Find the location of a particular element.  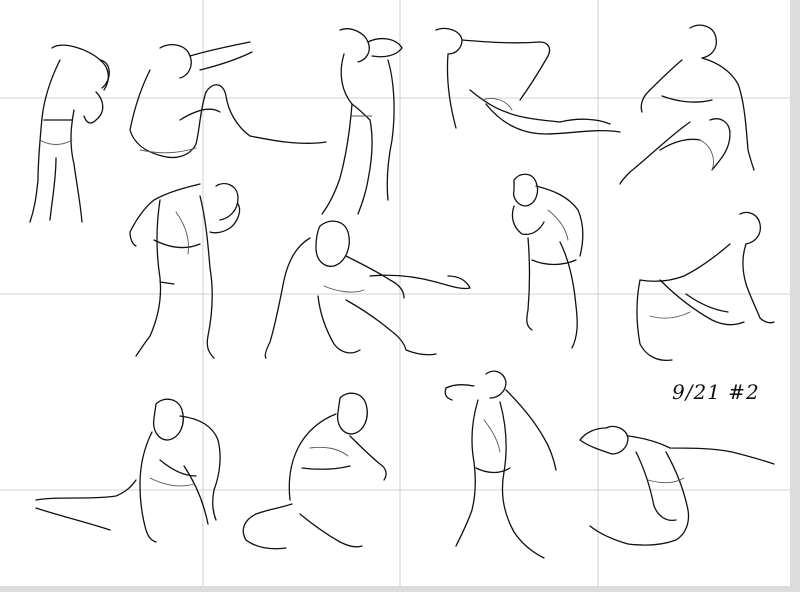

figure-crawling is located at coordinates (367, 289).